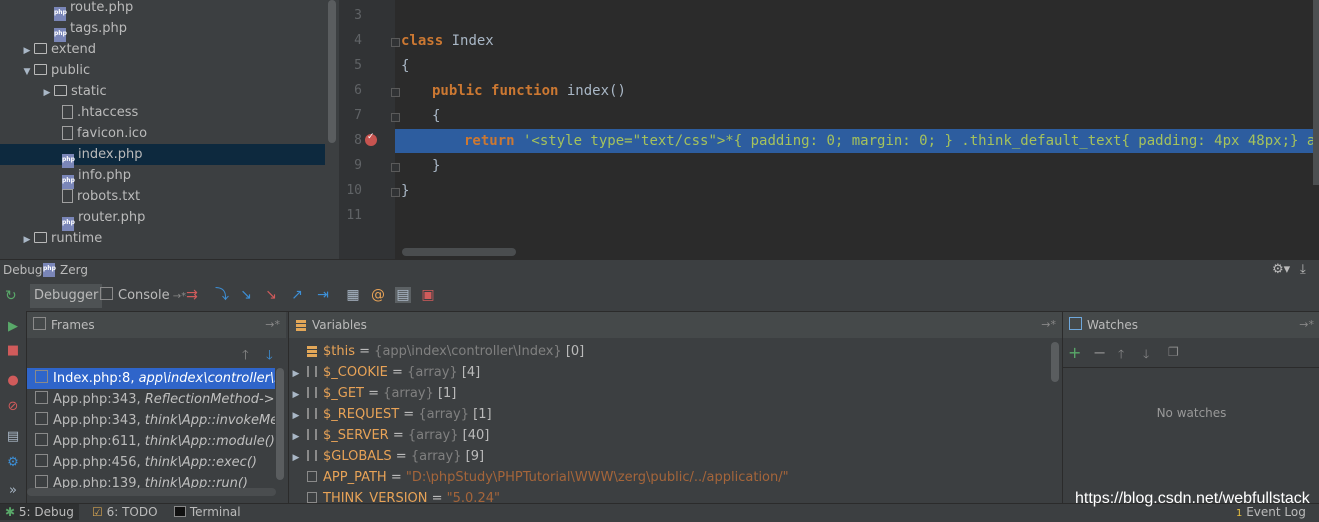 This screenshot has width=1319, height=522. What do you see at coordinates (23, 270) in the screenshot?
I see `debug-title: Debug` at bounding box center [23, 270].